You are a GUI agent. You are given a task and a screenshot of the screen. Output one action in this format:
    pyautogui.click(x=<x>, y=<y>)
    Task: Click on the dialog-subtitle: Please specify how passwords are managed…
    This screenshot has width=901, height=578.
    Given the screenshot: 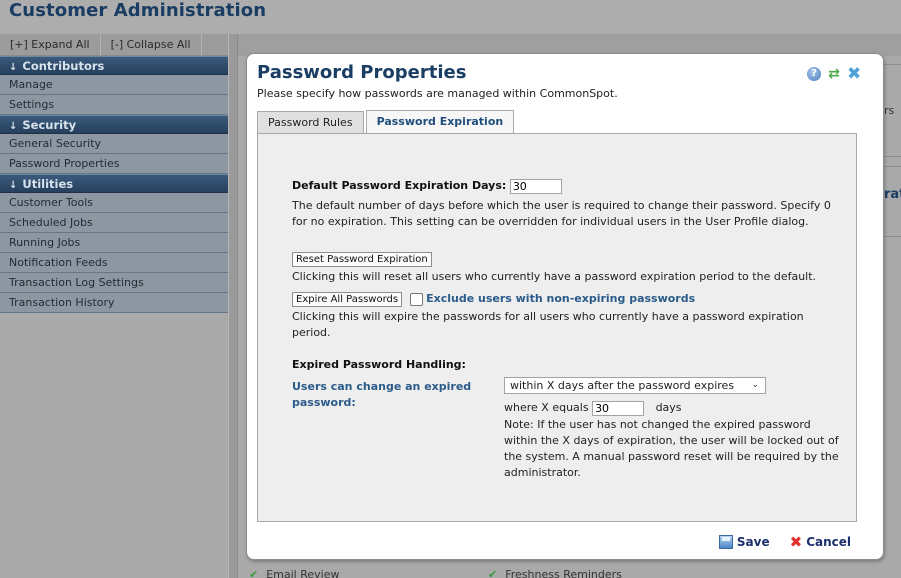 What is the action you would take?
    pyautogui.click(x=437, y=93)
    